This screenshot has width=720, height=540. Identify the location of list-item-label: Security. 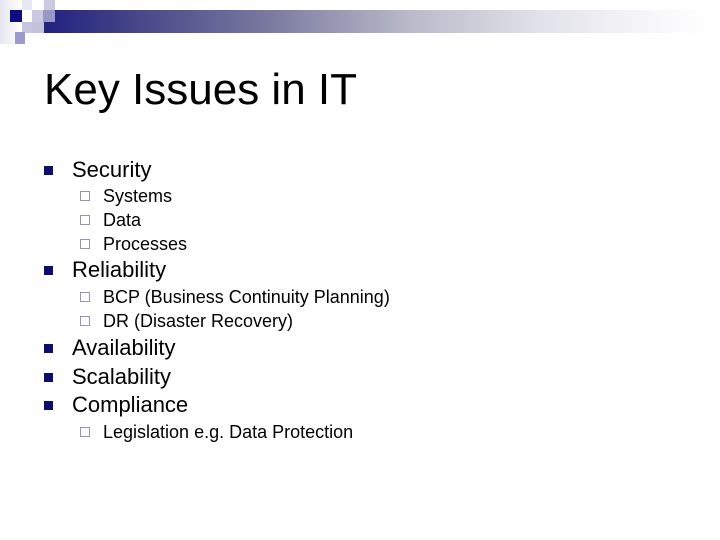
(112, 169).